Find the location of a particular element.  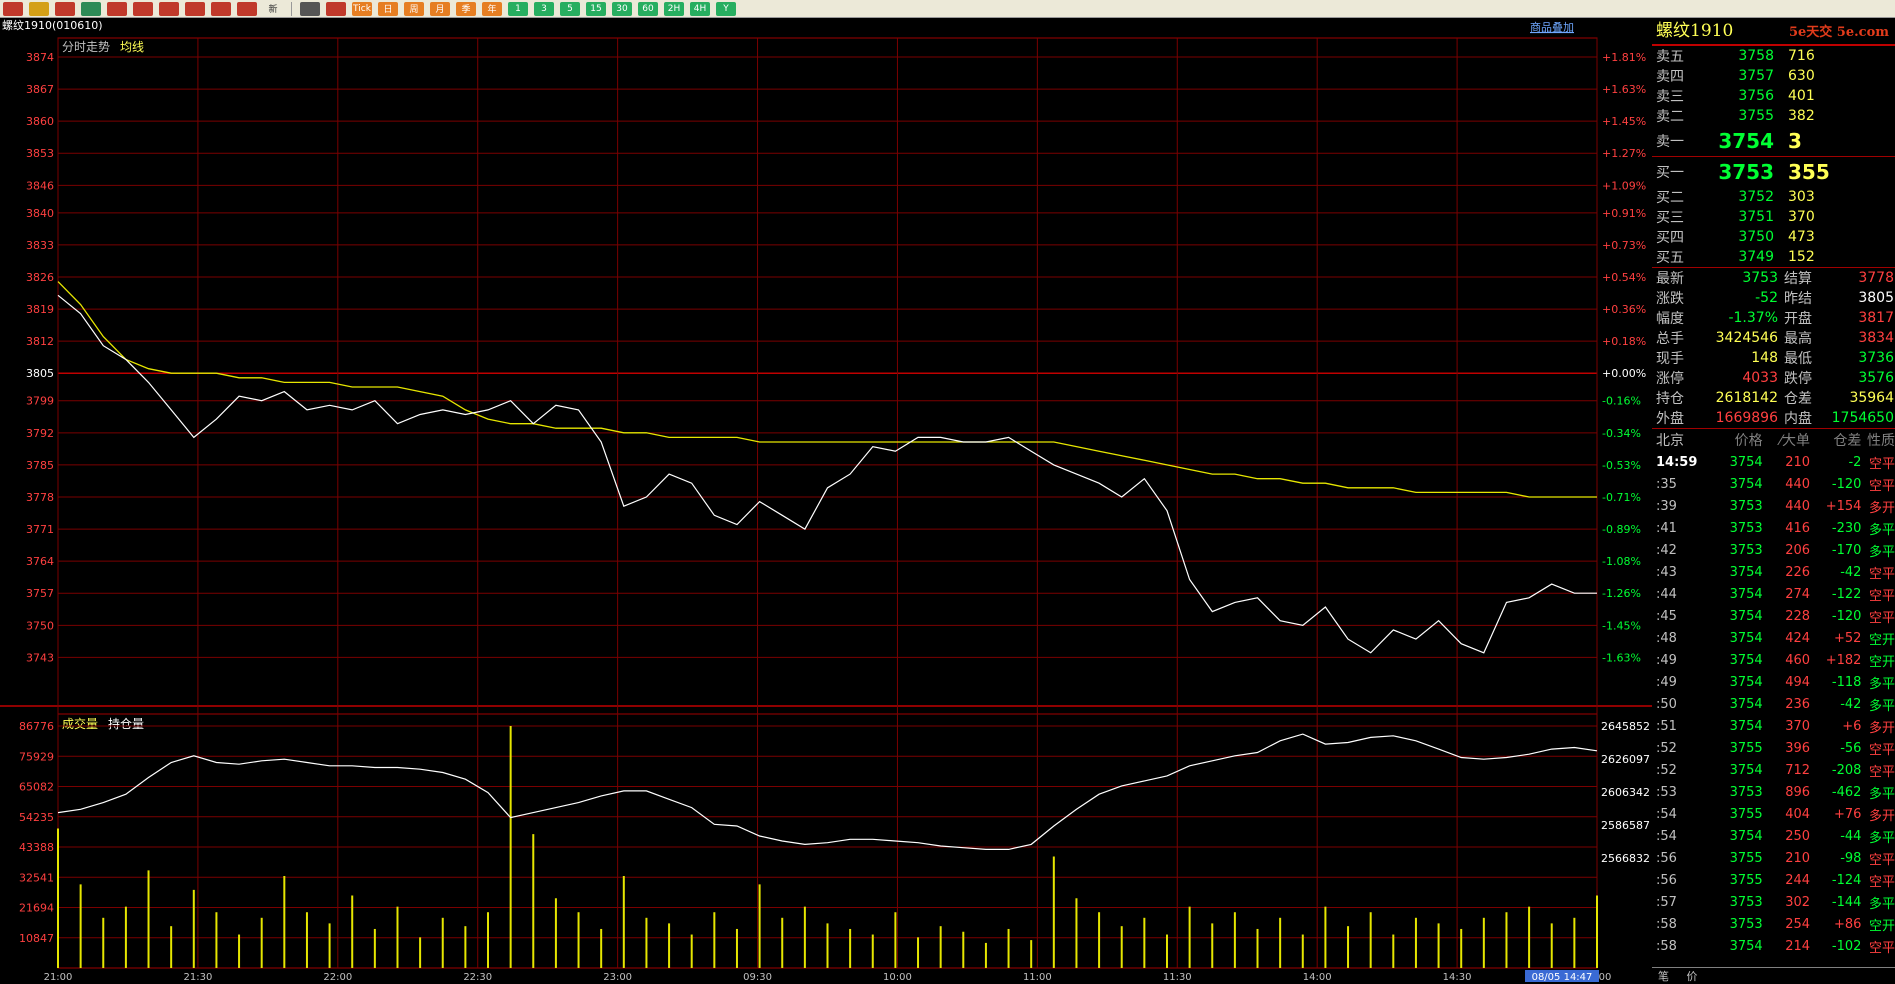

folder-icon is located at coordinates (39, 8).